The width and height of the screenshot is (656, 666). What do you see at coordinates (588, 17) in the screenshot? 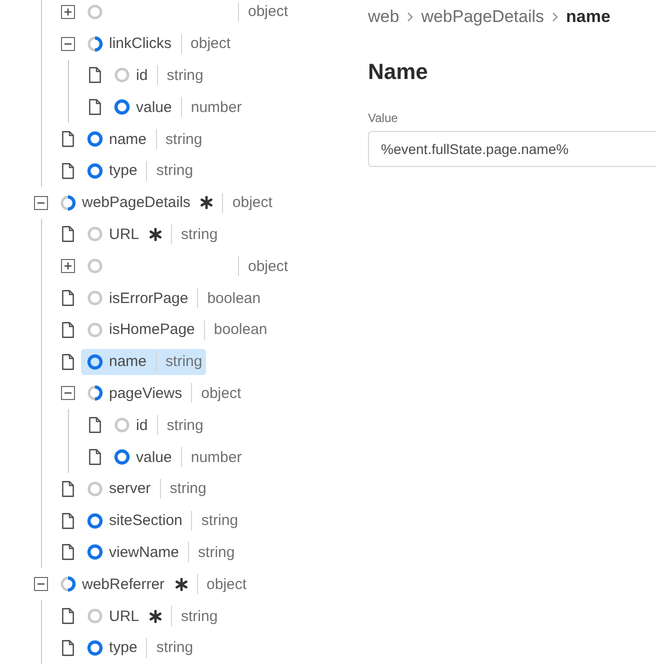
I see `breadcrumb-link: name` at bounding box center [588, 17].